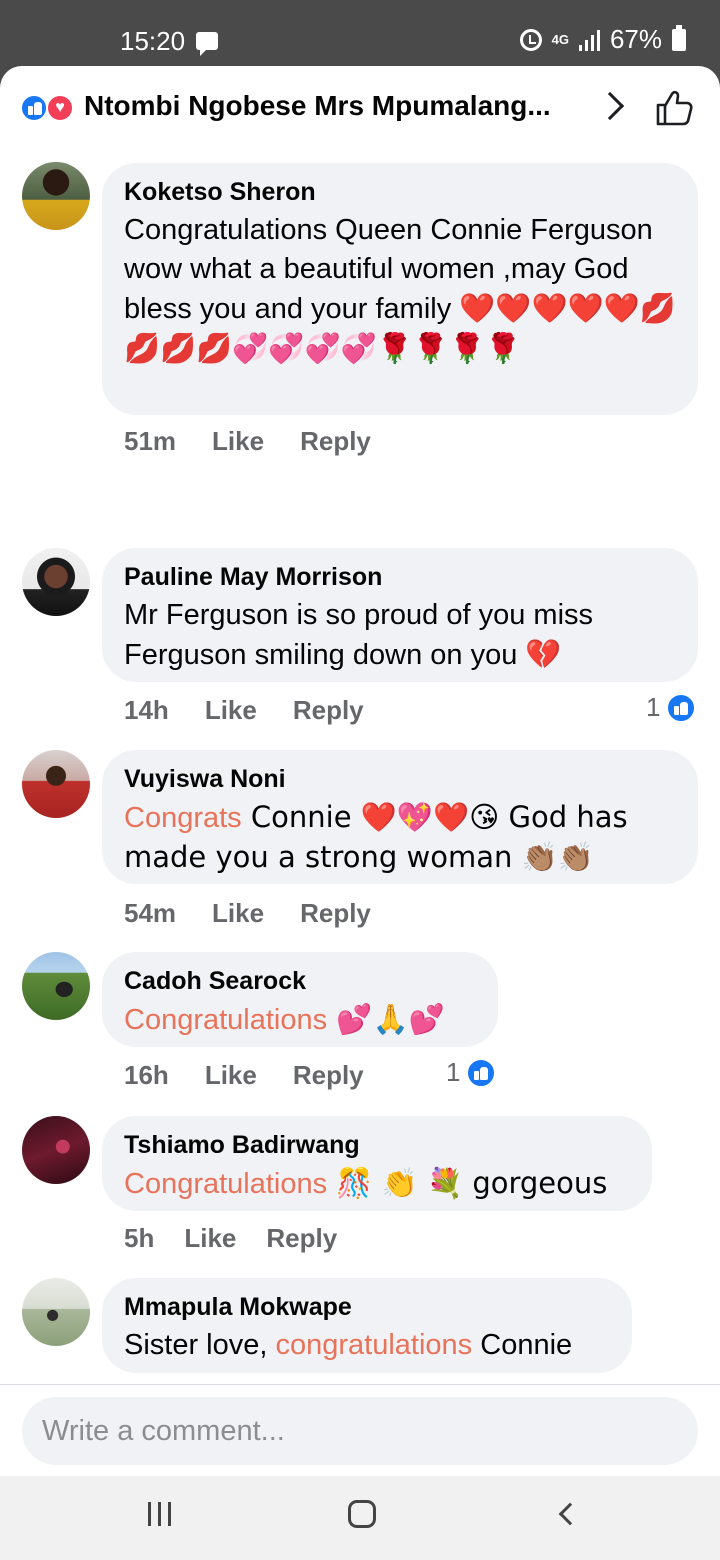  What do you see at coordinates (610, 106) in the screenshot?
I see `chevron-right-icon` at bounding box center [610, 106].